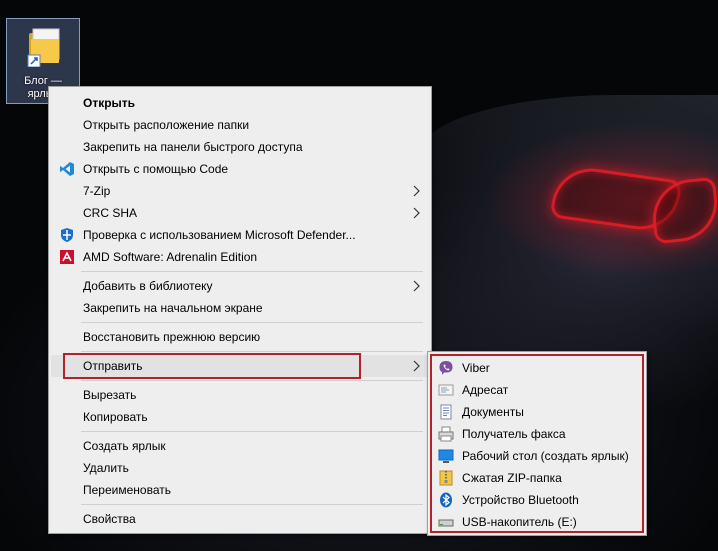  Describe the element at coordinates (240, 446) in the screenshot. I see `menu-item-create-shortcut: Создать ярлык` at that location.